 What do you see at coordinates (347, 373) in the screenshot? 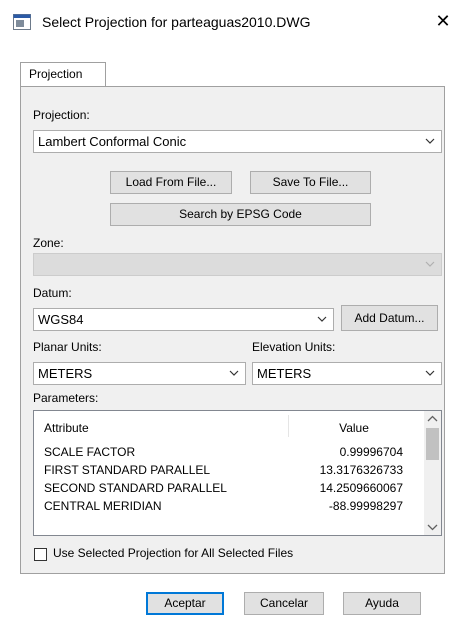
I see `elevation-units-select: METERS` at bounding box center [347, 373].